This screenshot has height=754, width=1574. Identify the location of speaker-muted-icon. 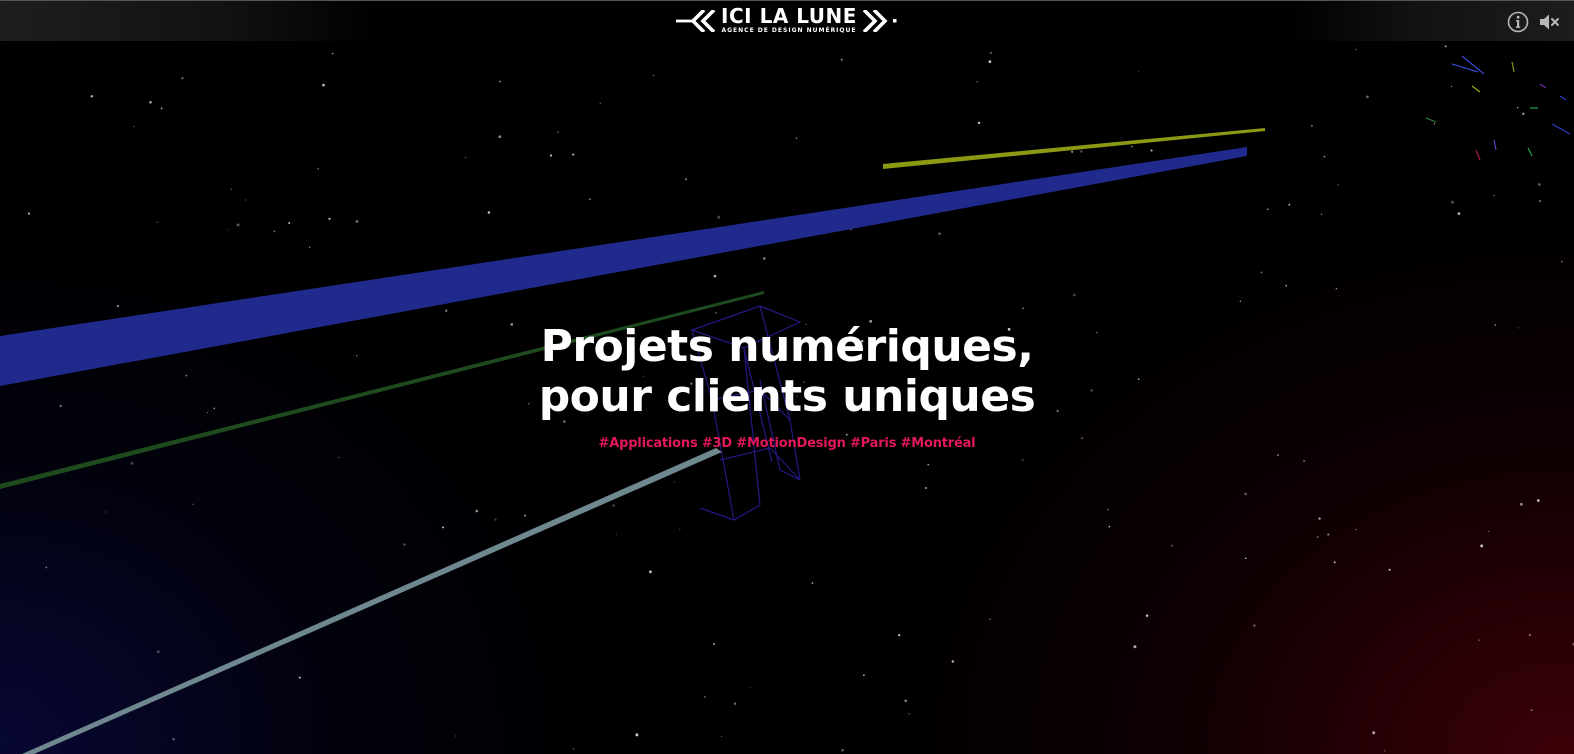
(1549, 22).